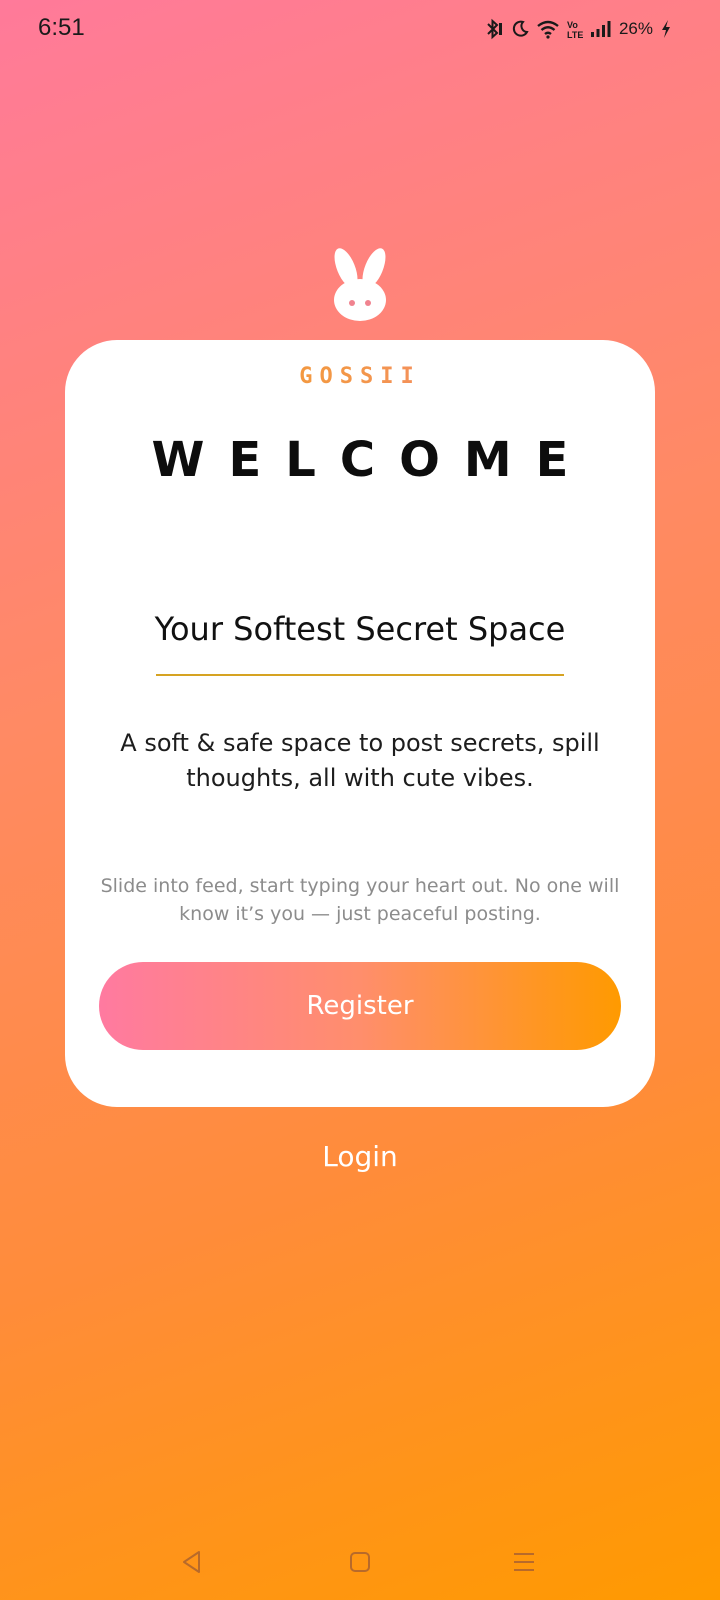 This screenshot has width=720, height=1600. Describe the element at coordinates (360, 675) in the screenshot. I see `subtitle-divider` at that location.